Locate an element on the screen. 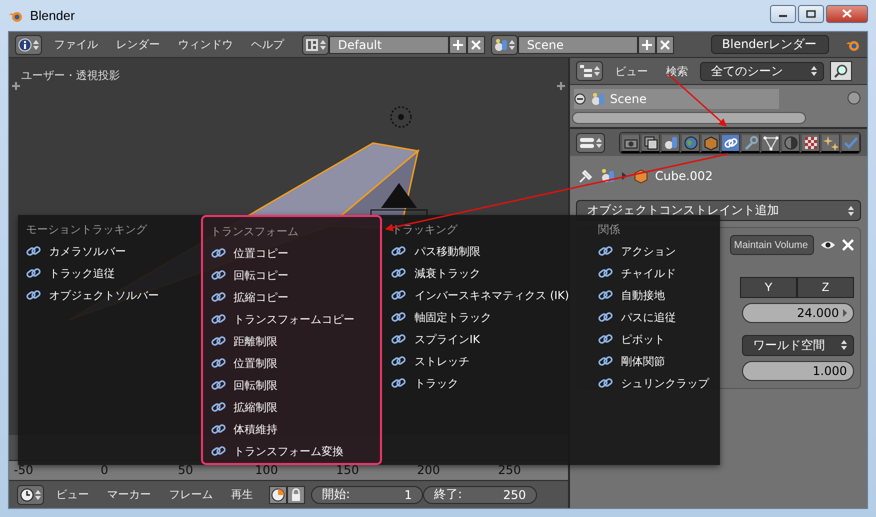 The height and width of the screenshot is (517, 876). object-name: Cube.002 is located at coordinates (684, 176).